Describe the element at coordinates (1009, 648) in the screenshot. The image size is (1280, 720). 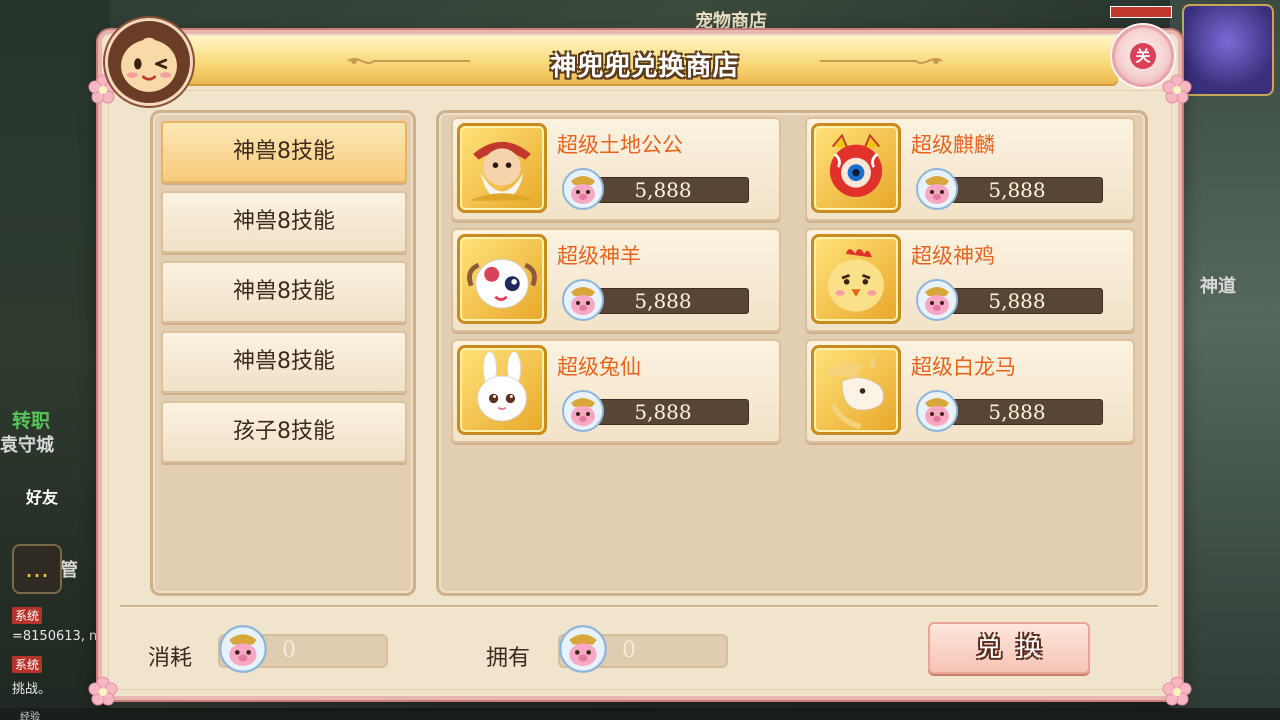
I see `exchange-button: 兑换` at that location.